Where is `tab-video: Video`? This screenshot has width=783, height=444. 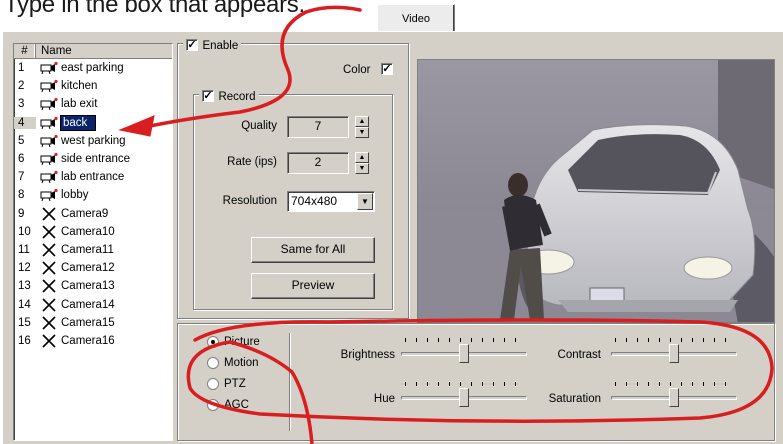 tab-video: Video is located at coordinates (416, 19).